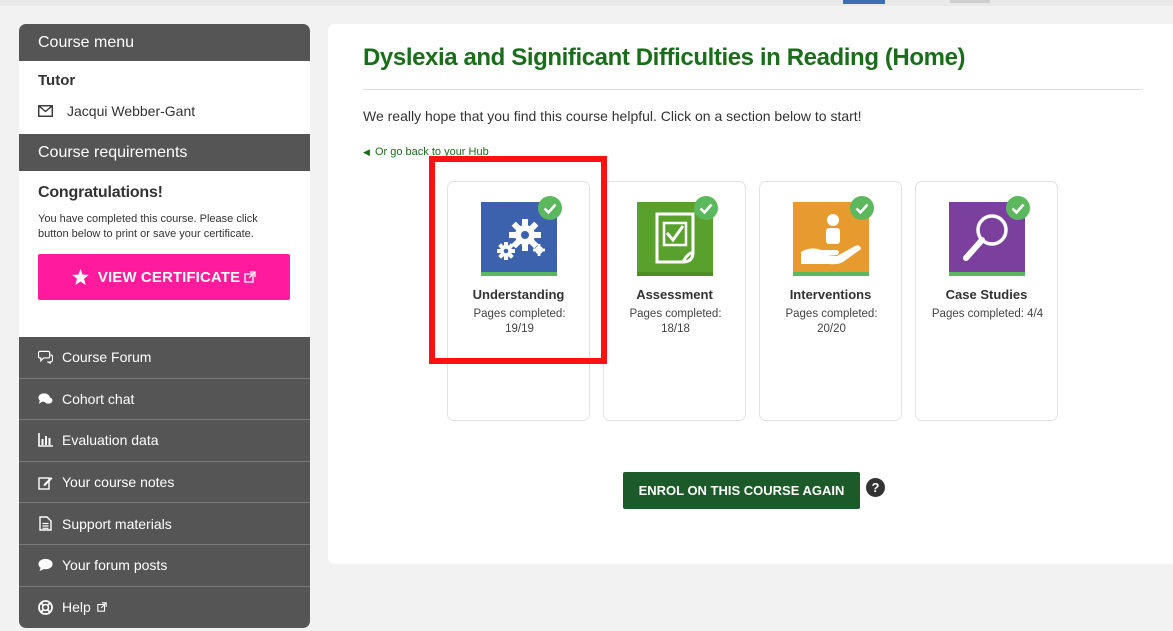 Image resolution: width=1173 pixels, height=631 pixels. What do you see at coordinates (45, 607) in the screenshot?
I see `lifebuoy-icon` at bounding box center [45, 607].